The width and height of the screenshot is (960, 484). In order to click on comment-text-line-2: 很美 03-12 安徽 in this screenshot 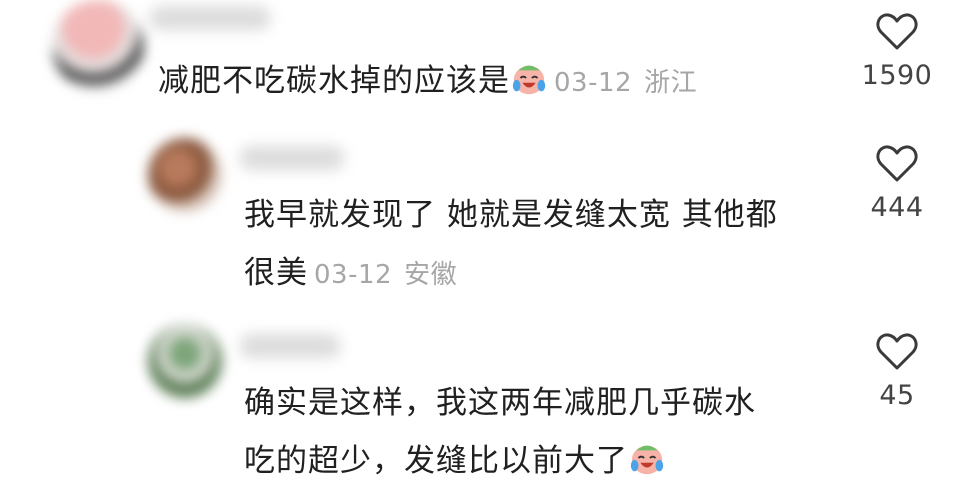, I will do `click(511, 274)`.